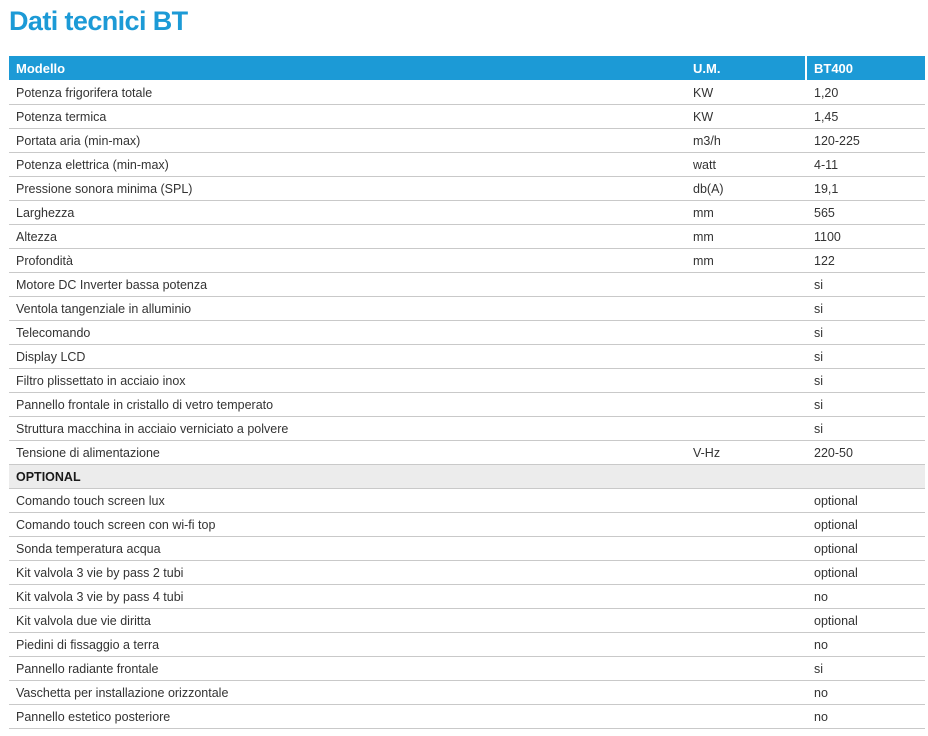 This screenshot has width=928, height=736. What do you see at coordinates (746, 68) in the screenshot?
I see `column-header-unit: U.M.` at bounding box center [746, 68].